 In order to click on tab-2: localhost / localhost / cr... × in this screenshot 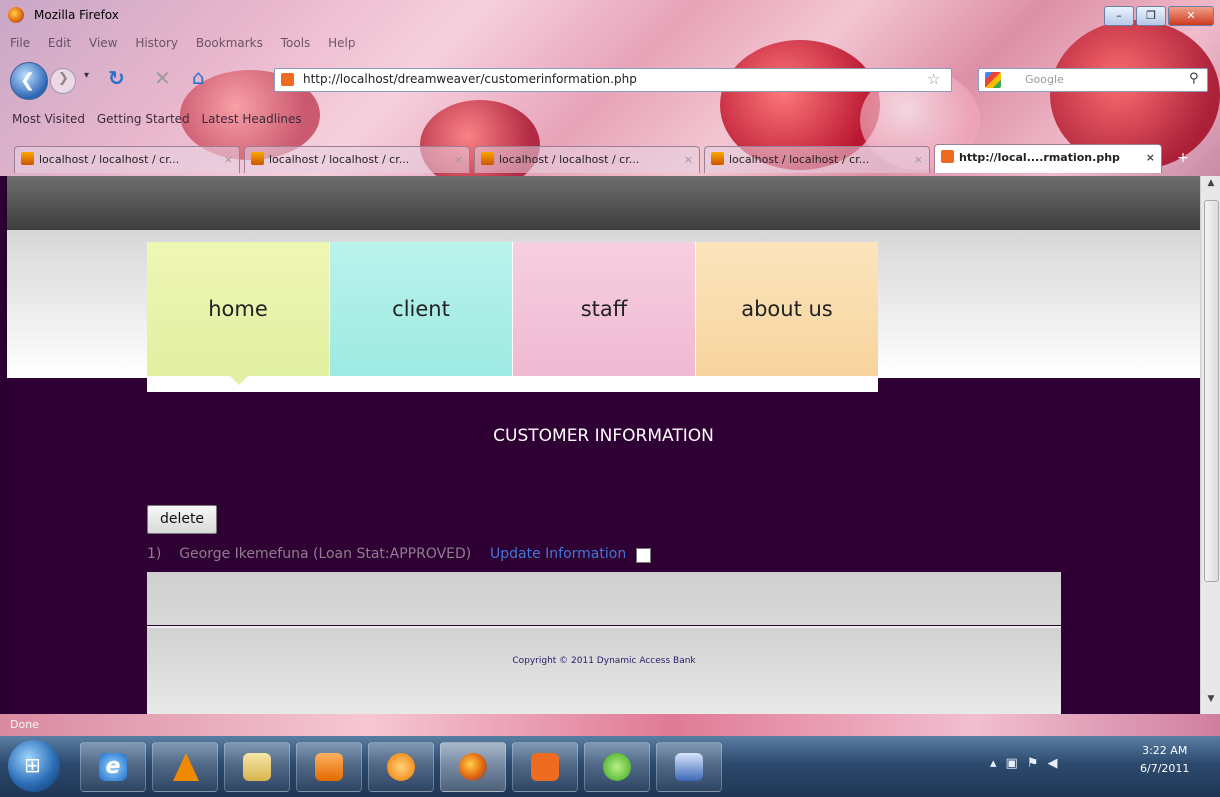, I will do `click(357, 159)`.